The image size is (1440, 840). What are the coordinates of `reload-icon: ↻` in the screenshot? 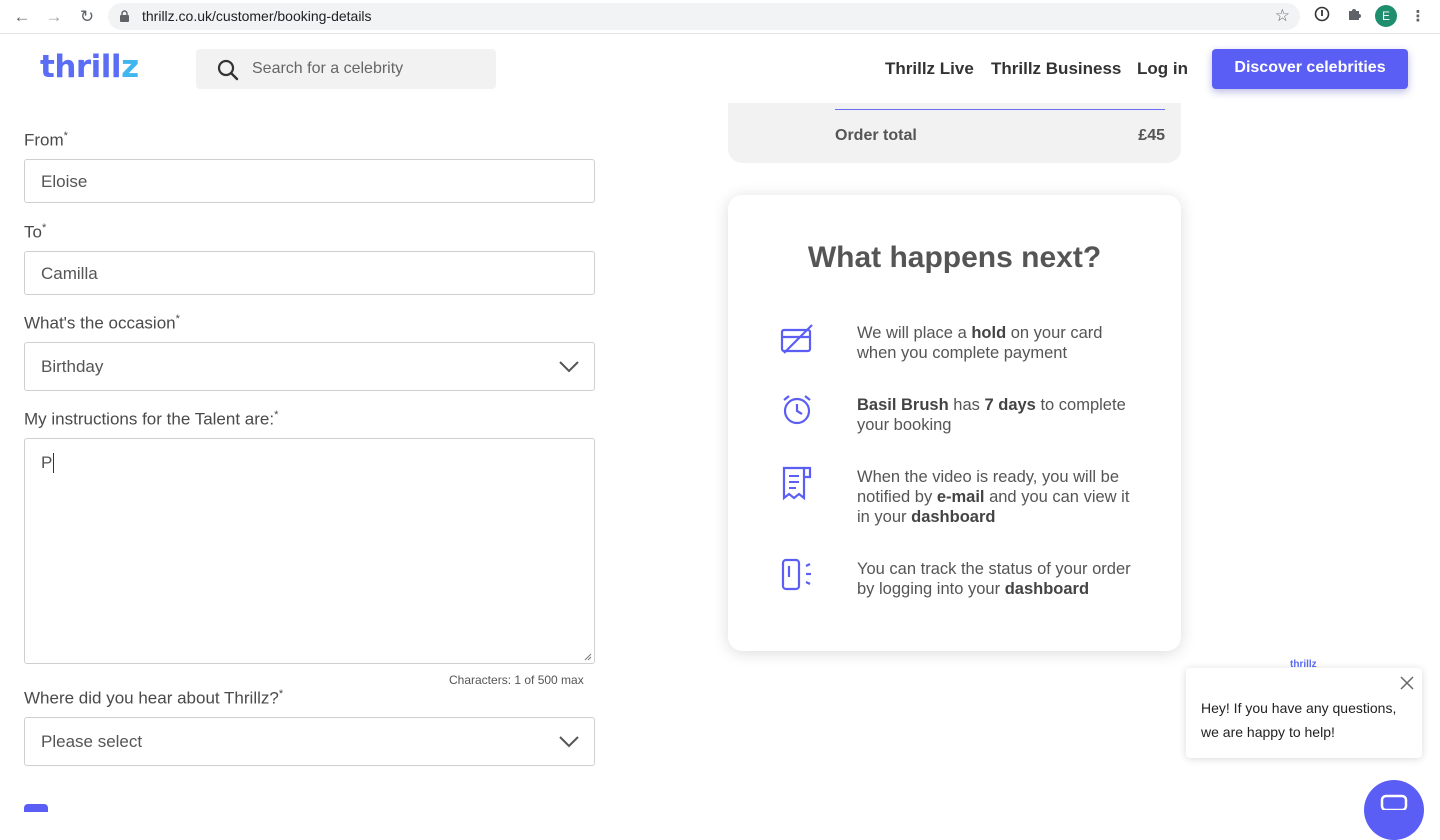 It's located at (87, 17).